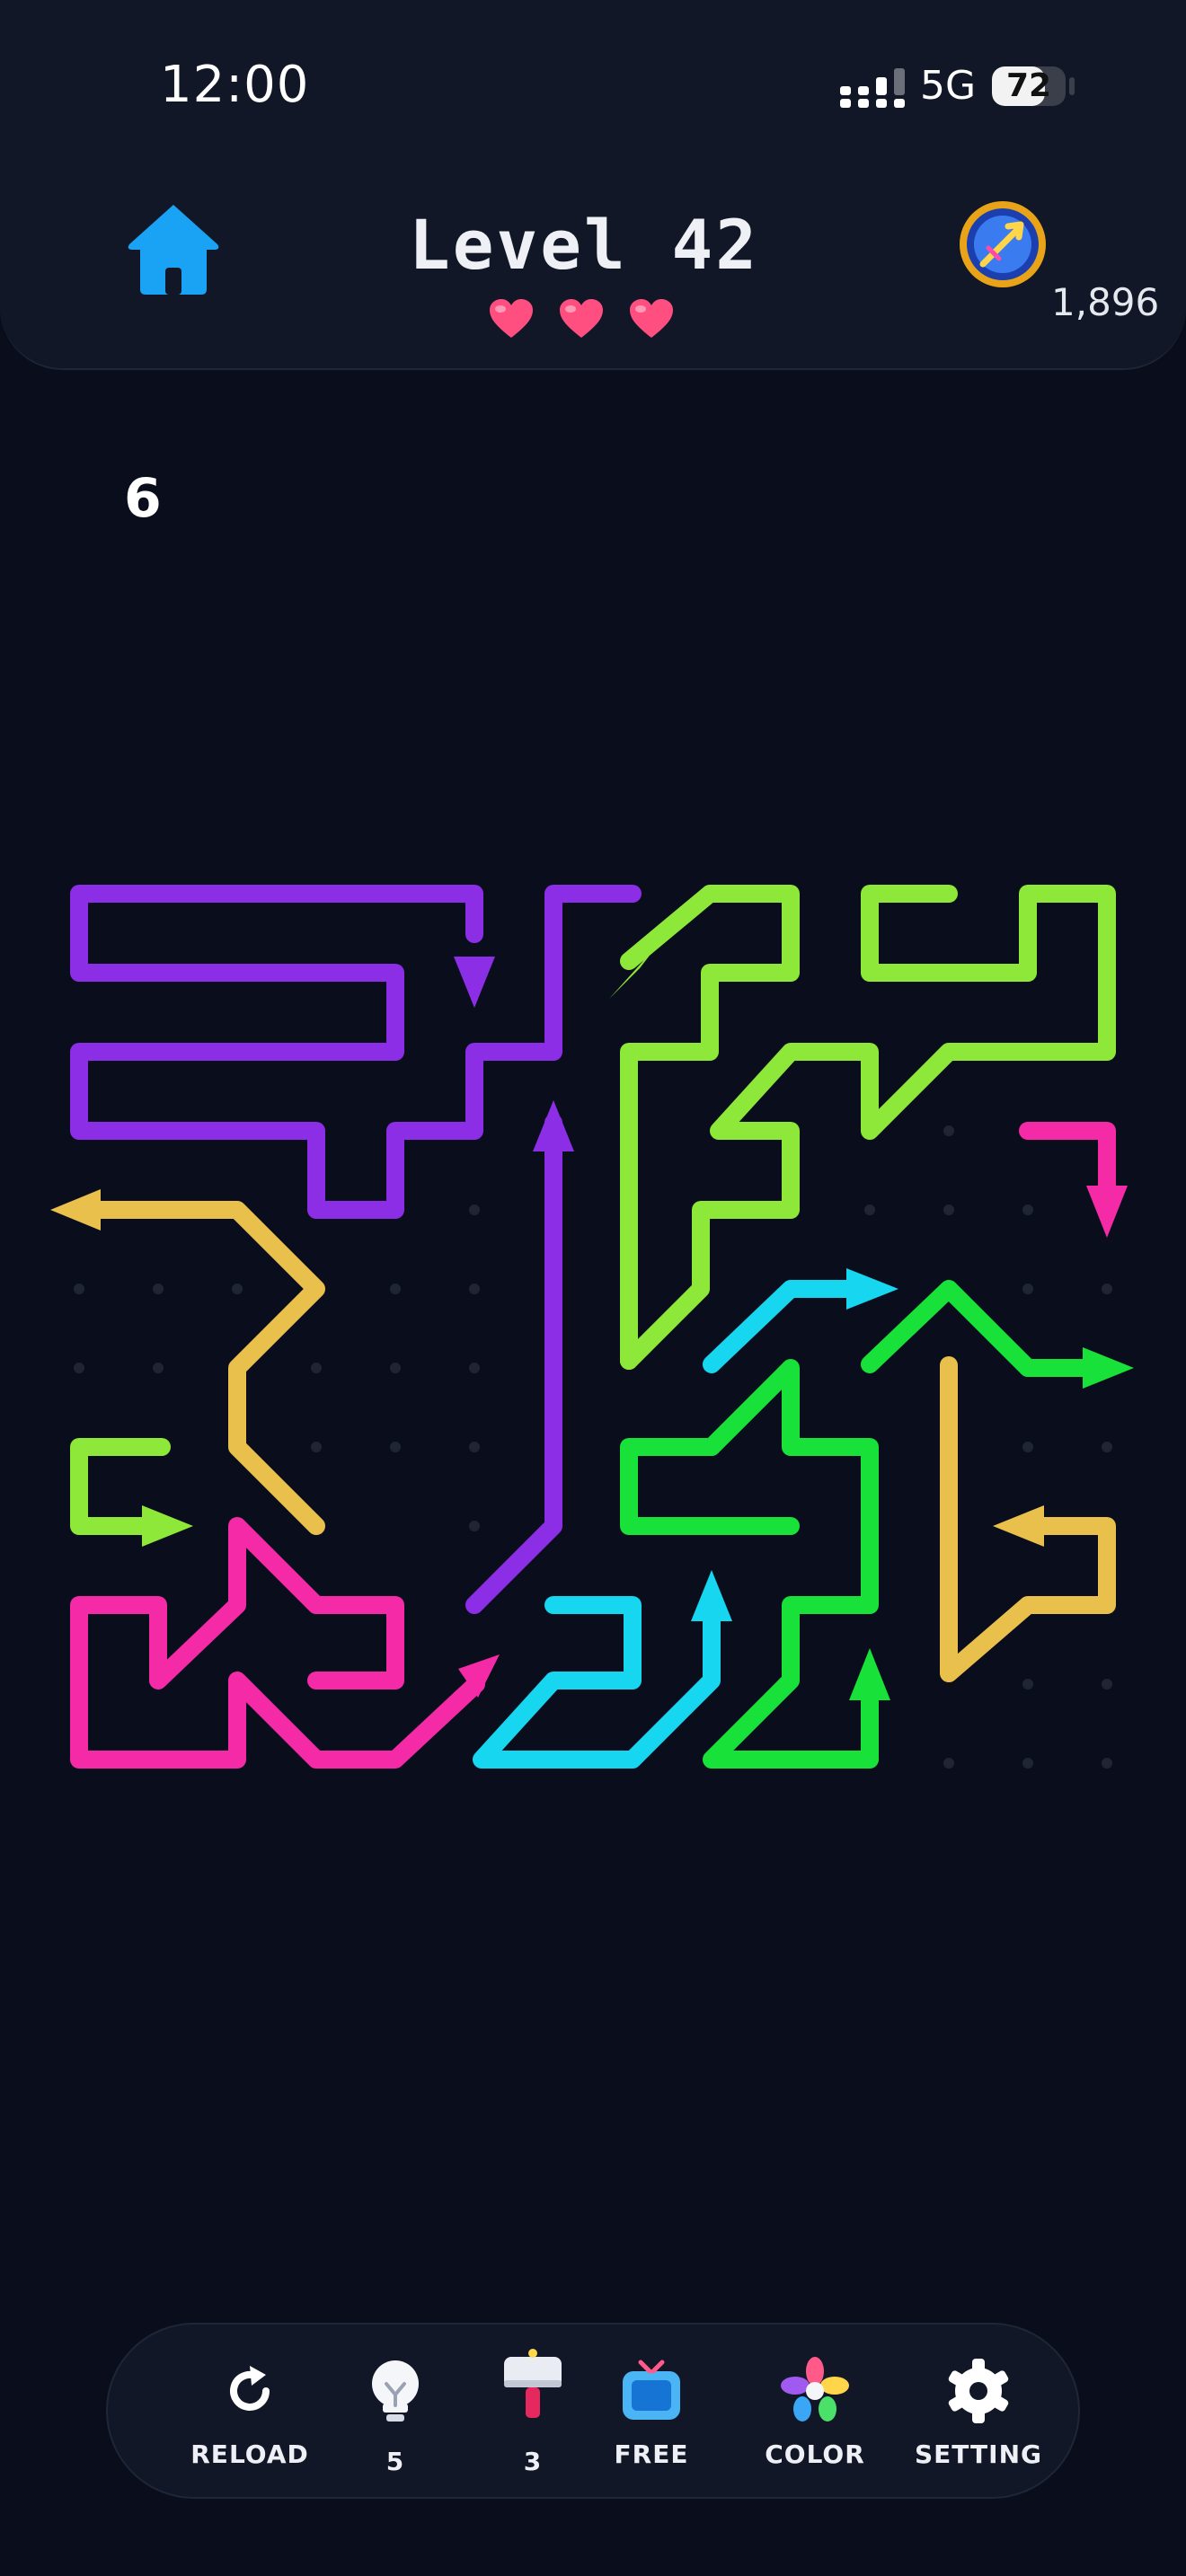  I want to click on bottom-toolbar: RELOAD 5 3 FREE COLOR SETTING, so click(593, 2411).